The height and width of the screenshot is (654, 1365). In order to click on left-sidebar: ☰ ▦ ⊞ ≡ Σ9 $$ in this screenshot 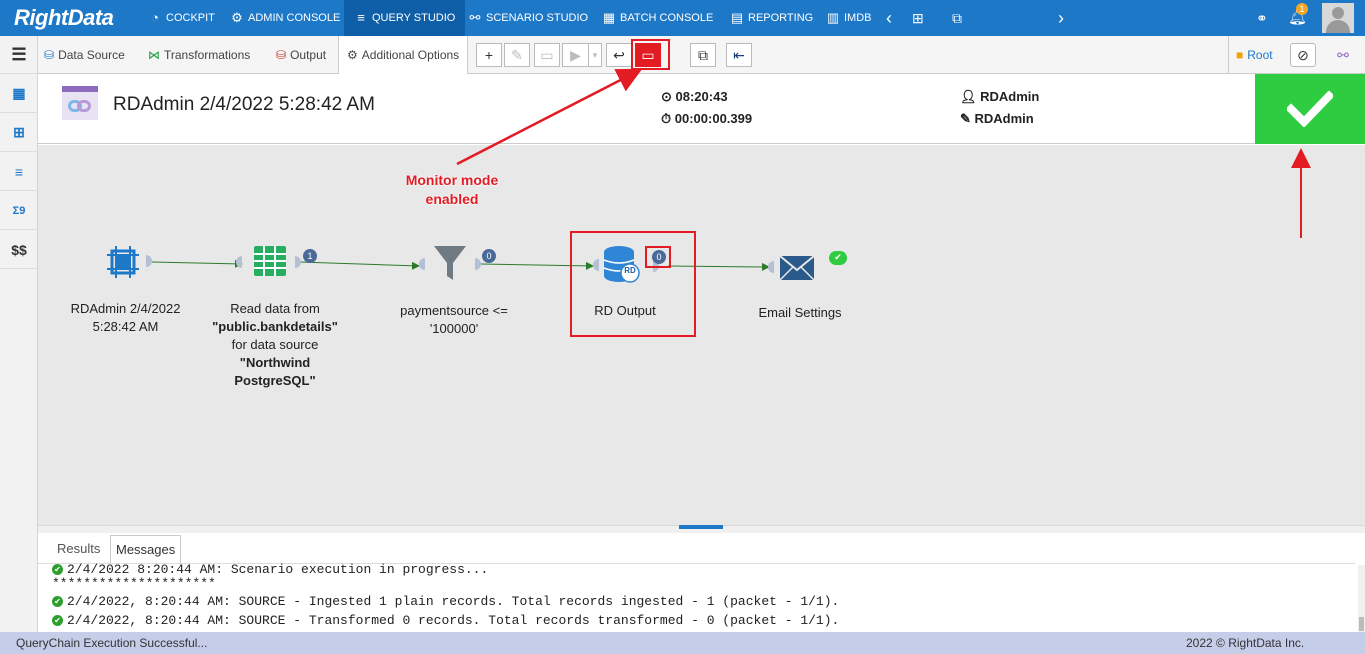, I will do `click(19, 334)`.